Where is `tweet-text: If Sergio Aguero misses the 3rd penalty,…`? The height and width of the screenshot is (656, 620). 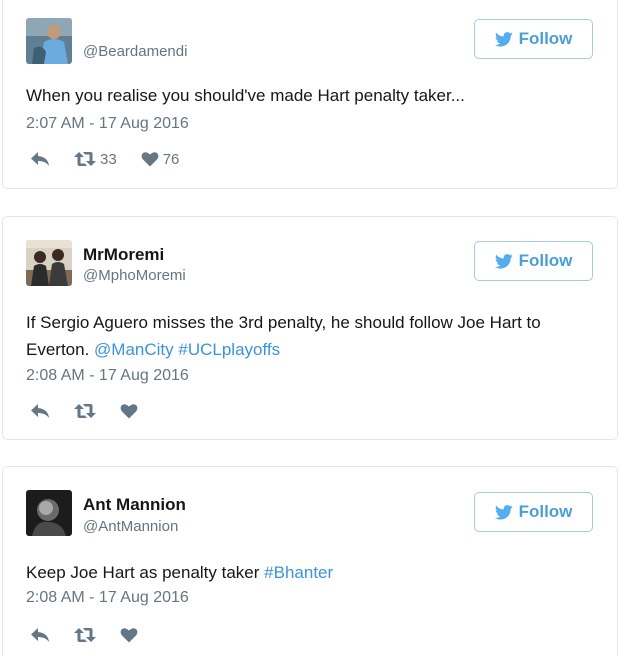
tweet-text: If Sergio Aguero misses the 3rd penalty,… is located at coordinates (306, 336).